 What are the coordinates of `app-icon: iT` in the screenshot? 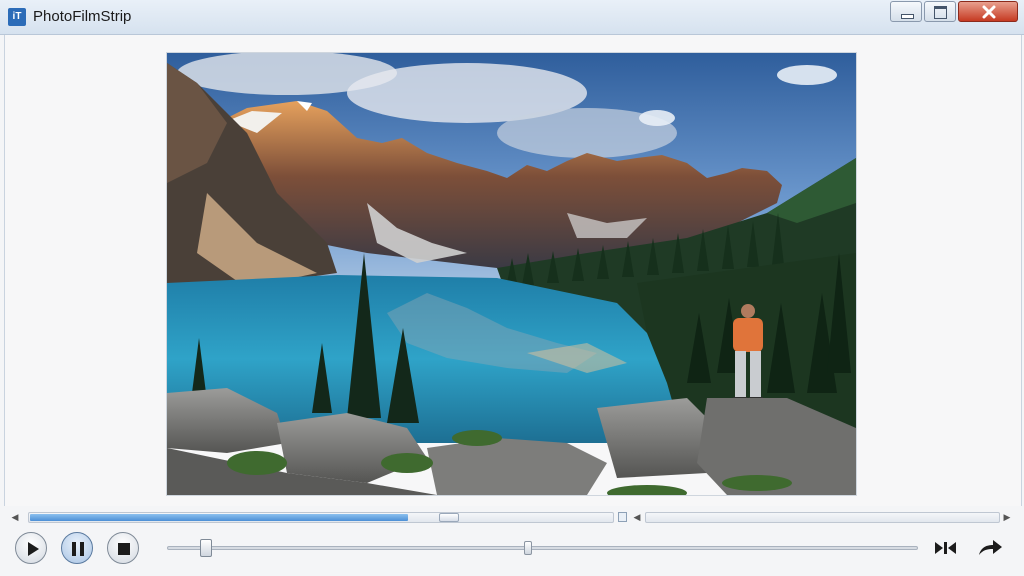 It's located at (17, 17).